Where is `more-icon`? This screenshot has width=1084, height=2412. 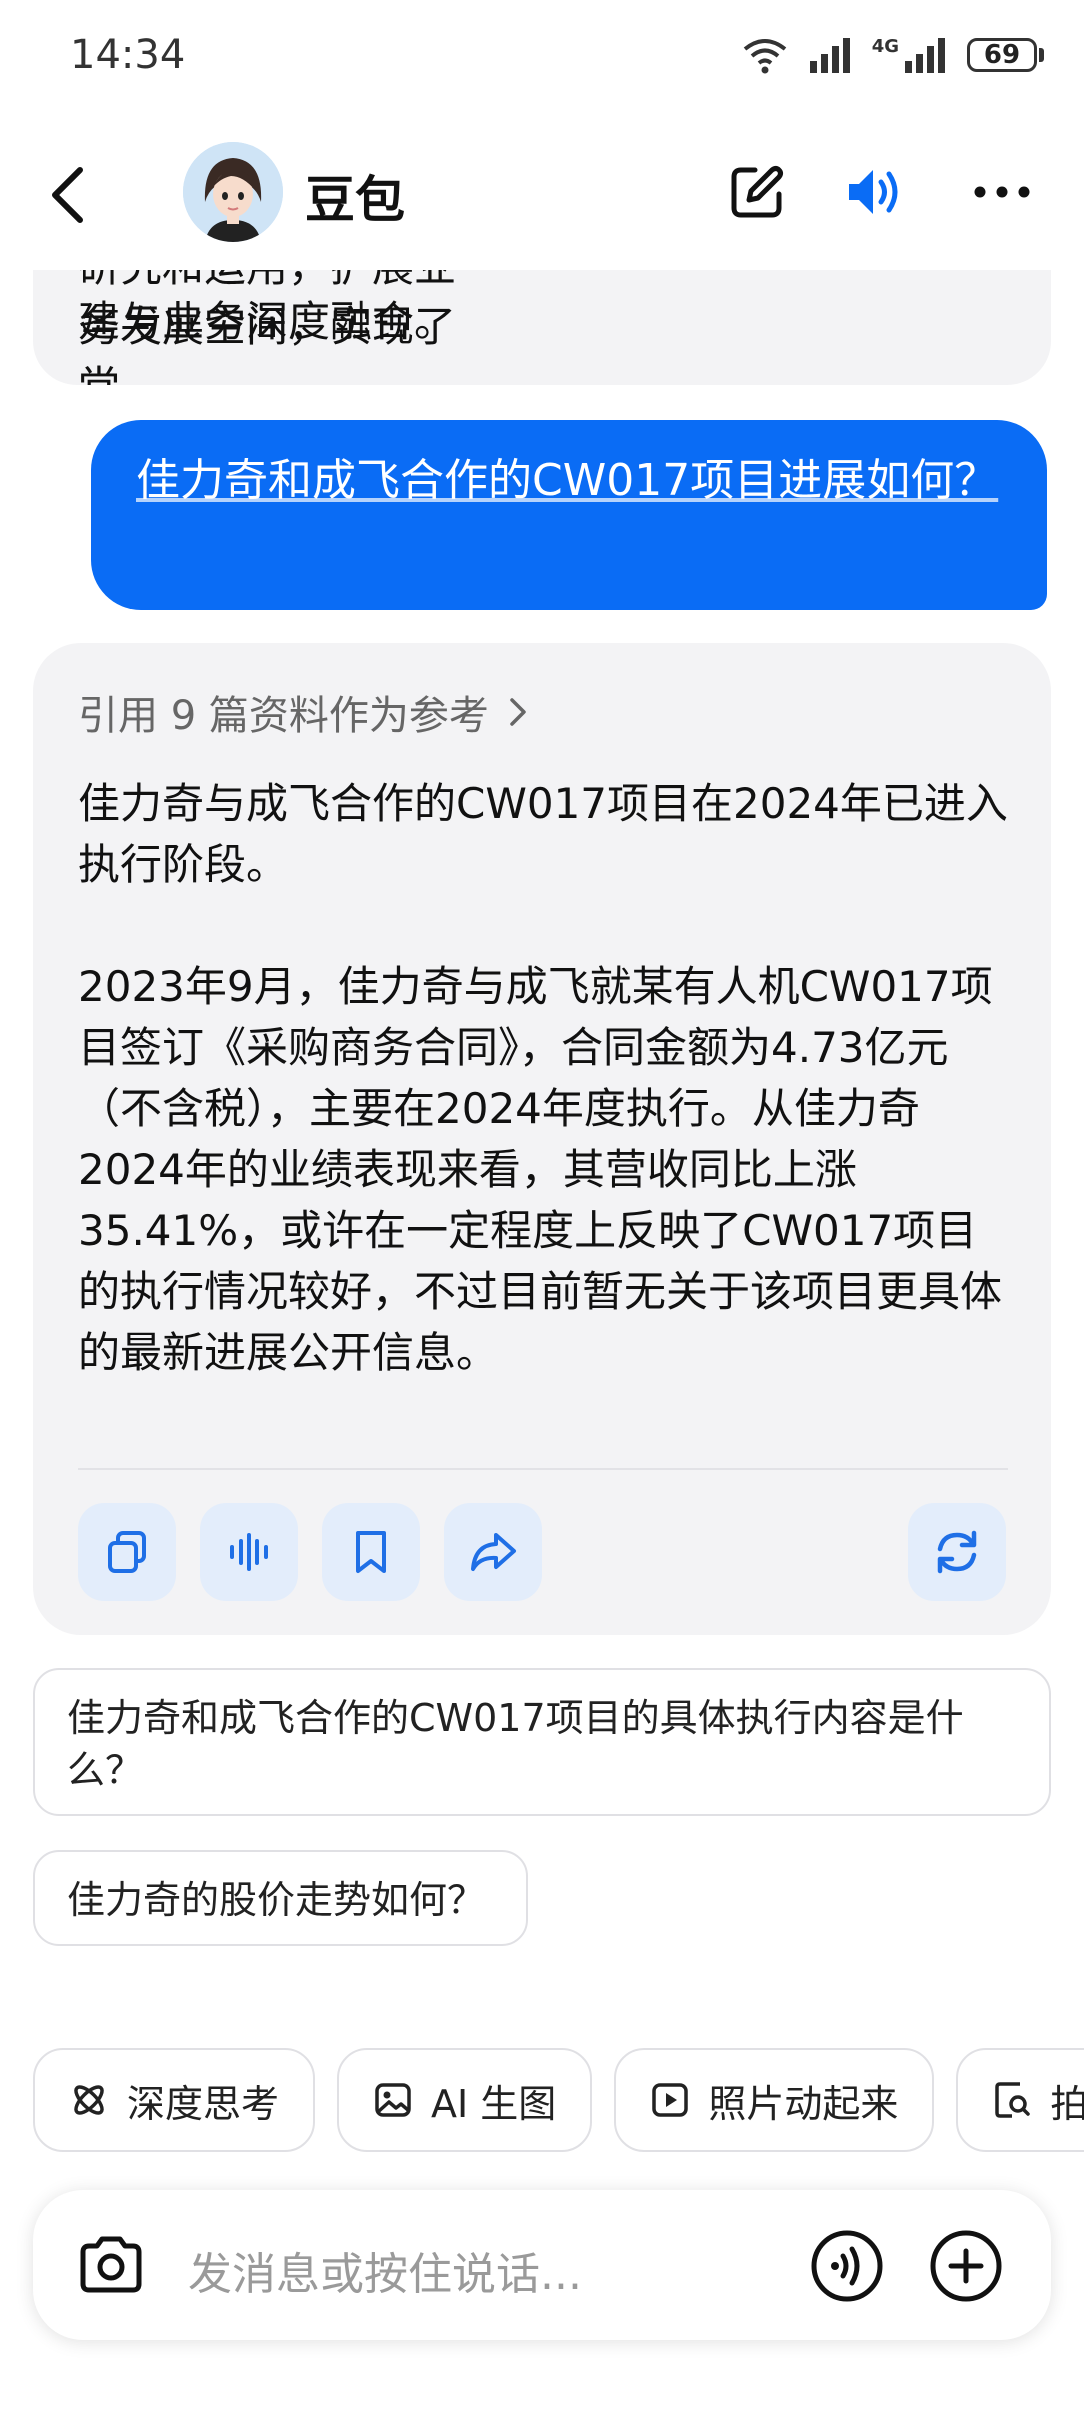
more-icon is located at coordinates (1002, 192).